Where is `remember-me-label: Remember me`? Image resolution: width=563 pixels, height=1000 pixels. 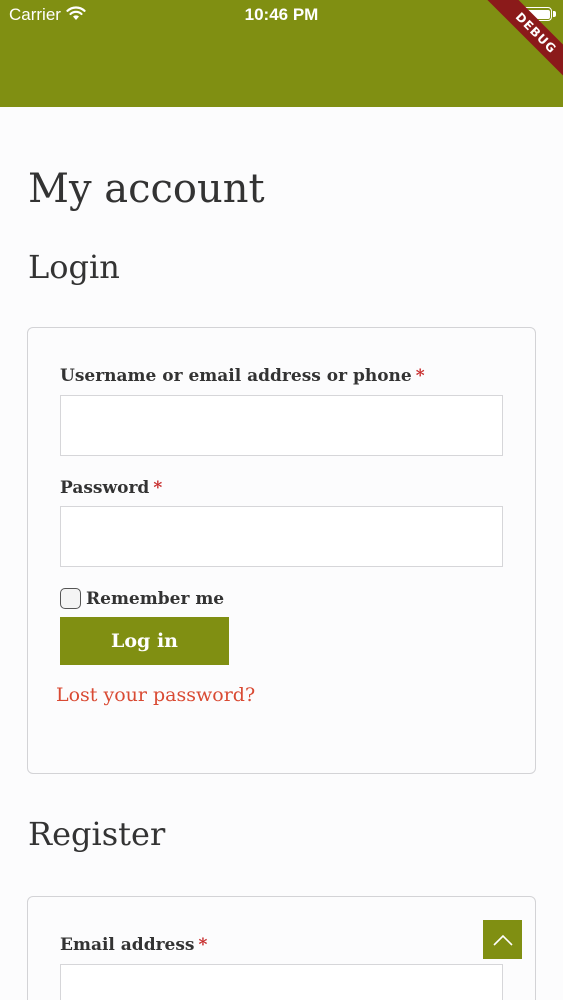 remember-me-label: Remember me is located at coordinates (155, 598).